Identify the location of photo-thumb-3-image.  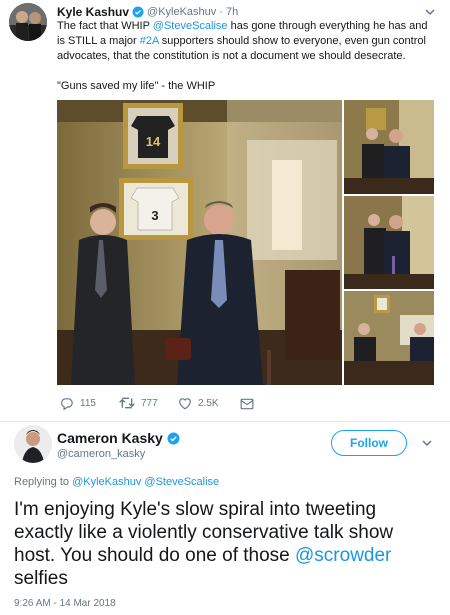
(389, 338).